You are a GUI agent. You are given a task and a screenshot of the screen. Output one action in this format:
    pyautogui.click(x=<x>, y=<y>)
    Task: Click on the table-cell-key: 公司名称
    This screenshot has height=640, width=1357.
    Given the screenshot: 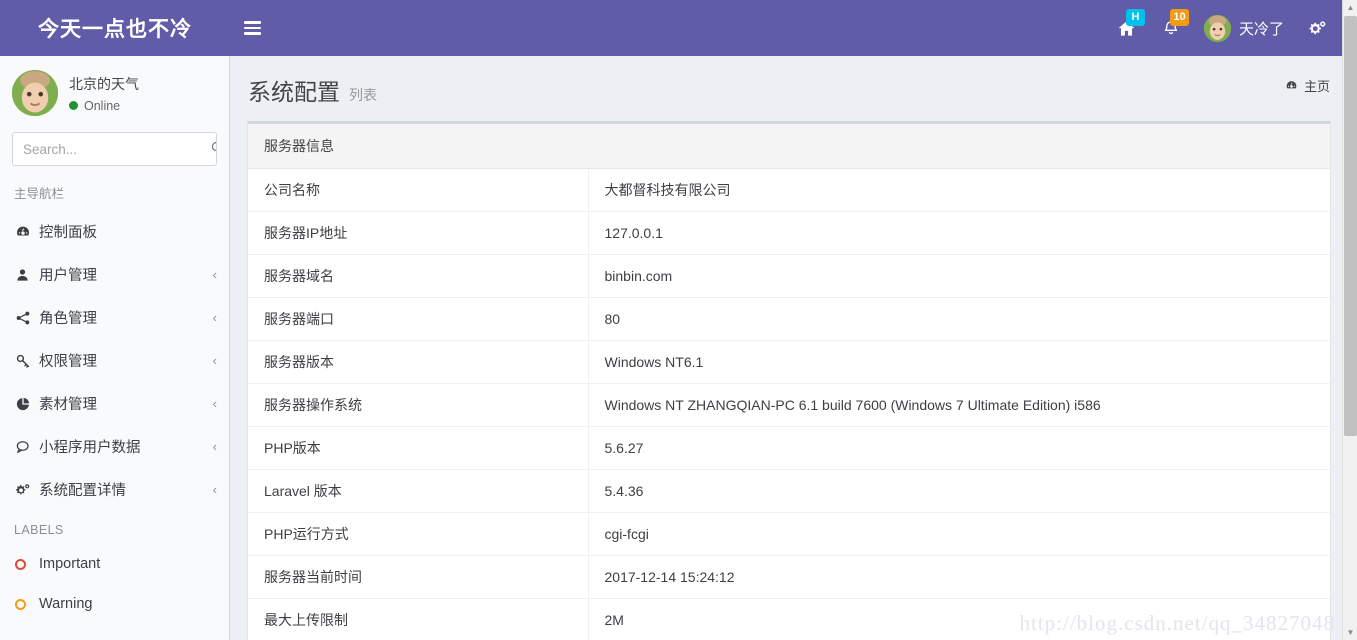 What is the action you would take?
    pyautogui.click(x=418, y=190)
    